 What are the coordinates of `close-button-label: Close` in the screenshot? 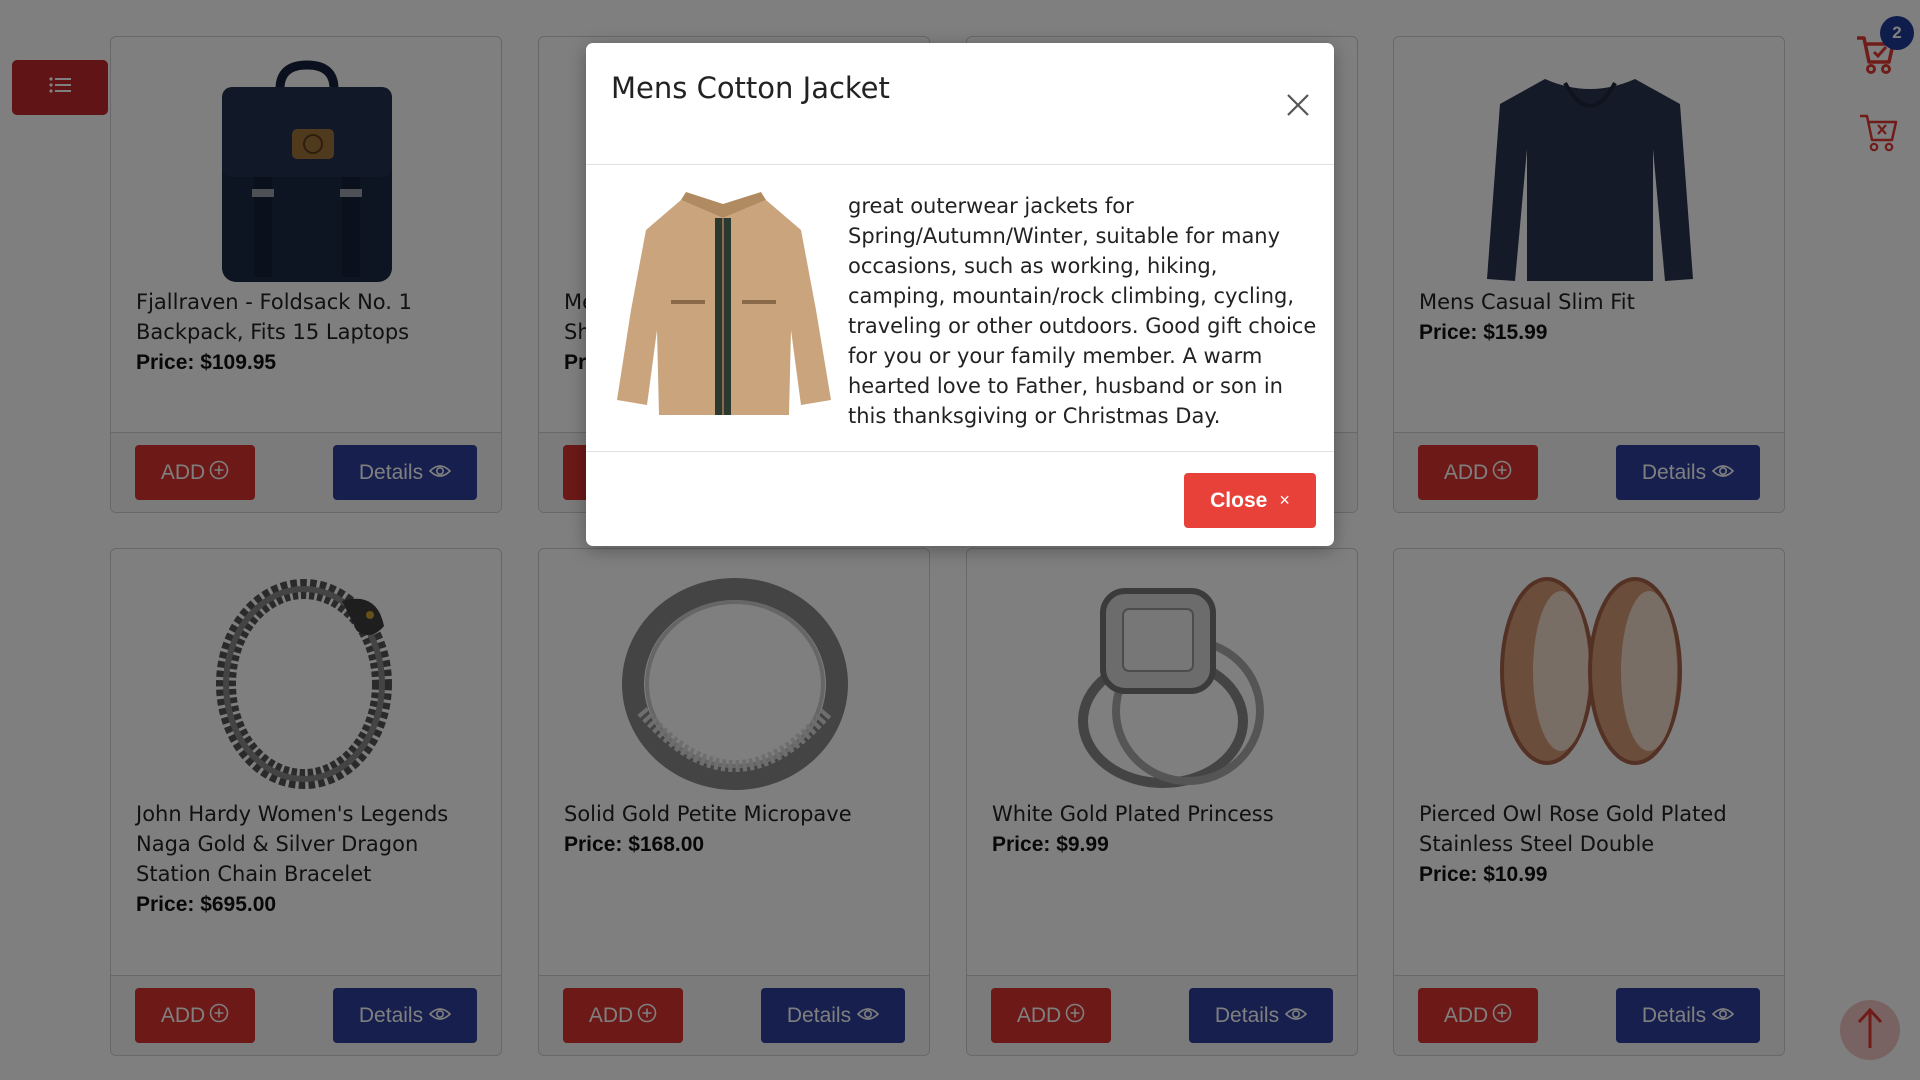 It's located at (1239, 500).